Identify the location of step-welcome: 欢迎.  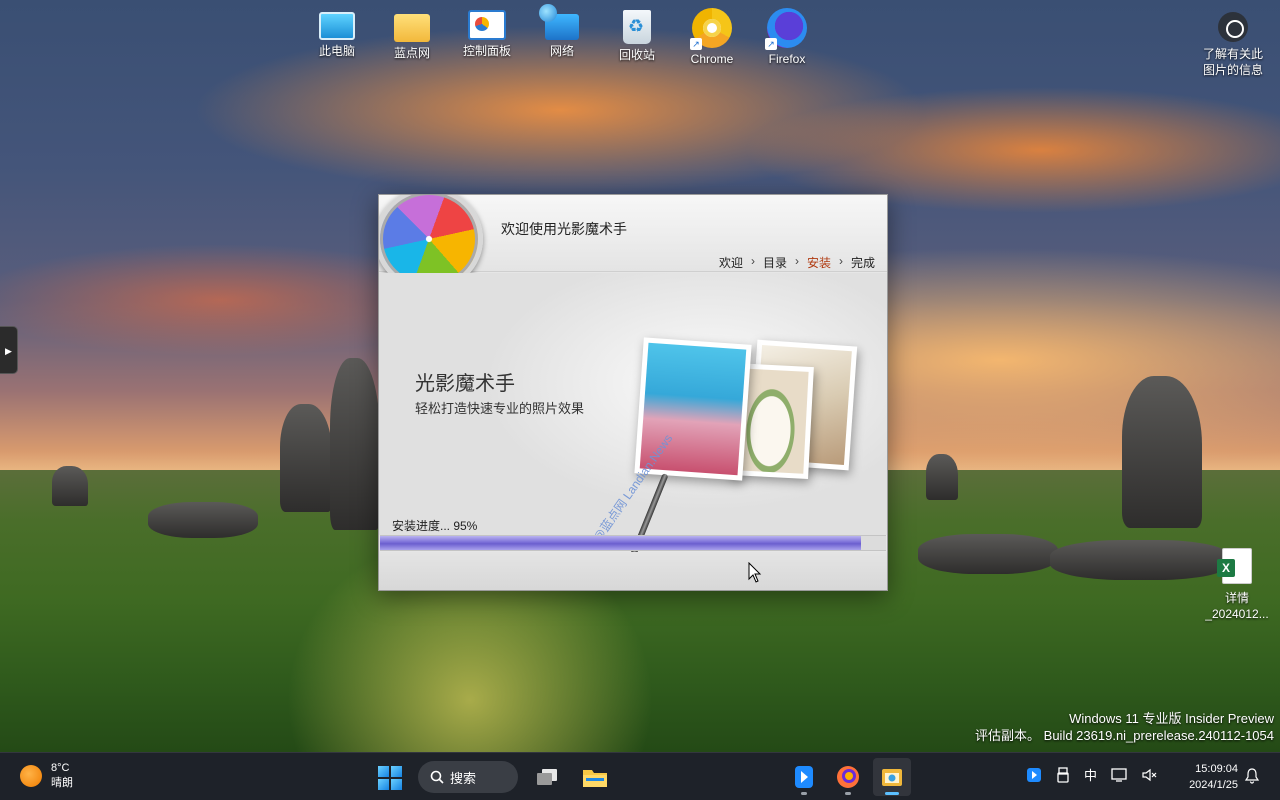
(730, 263).